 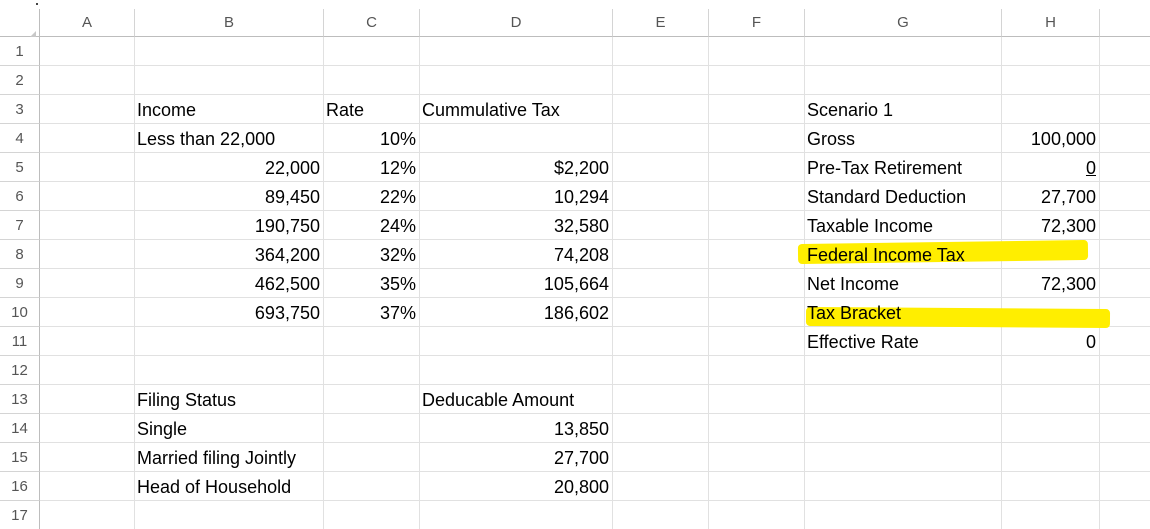 What do you see at coordinates (20, 25) in the screenshot?
I see `select-all-corner` at bounding box center [20, 25].